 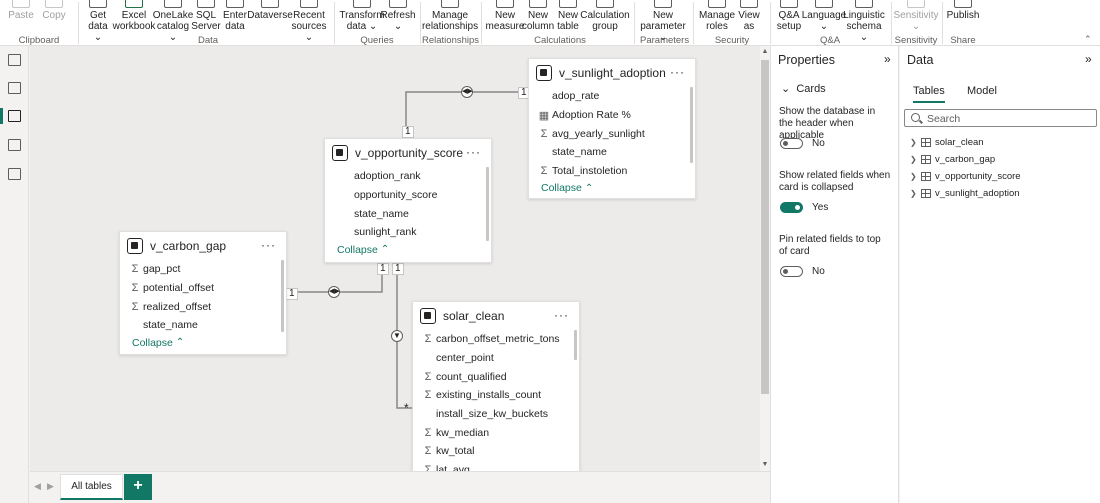 What do you see at coordinates (270, 10) in the screenshot?
I see `dataverse-button: Dataverse` at bounding box center [270, 10].